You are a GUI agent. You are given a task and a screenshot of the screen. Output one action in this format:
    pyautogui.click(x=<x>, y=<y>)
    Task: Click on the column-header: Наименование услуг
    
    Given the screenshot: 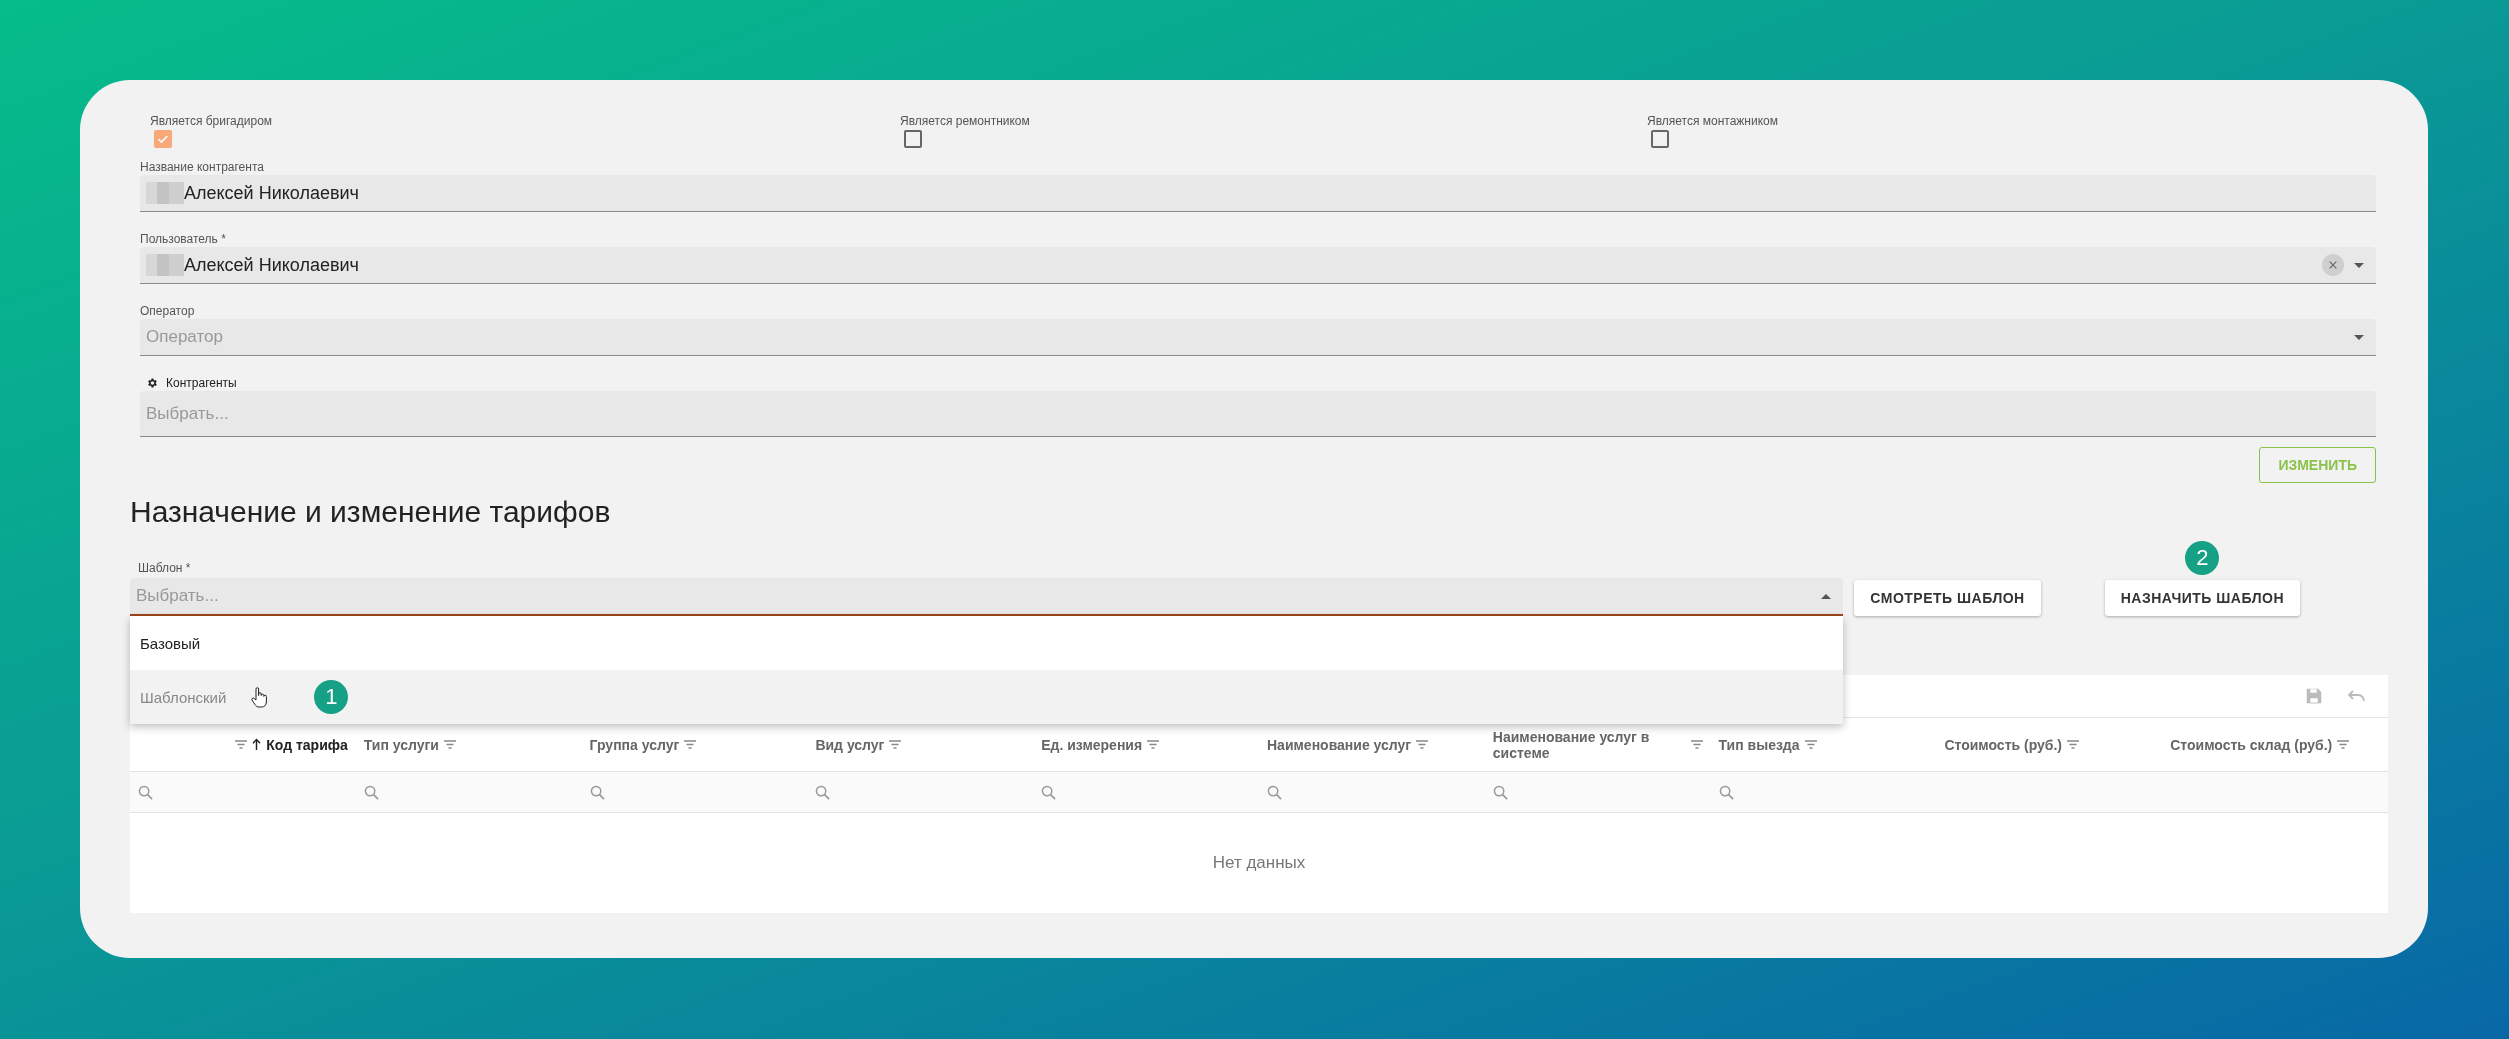 What is the action you would take?
    pyautogui.click(x=1339, y=744)
    